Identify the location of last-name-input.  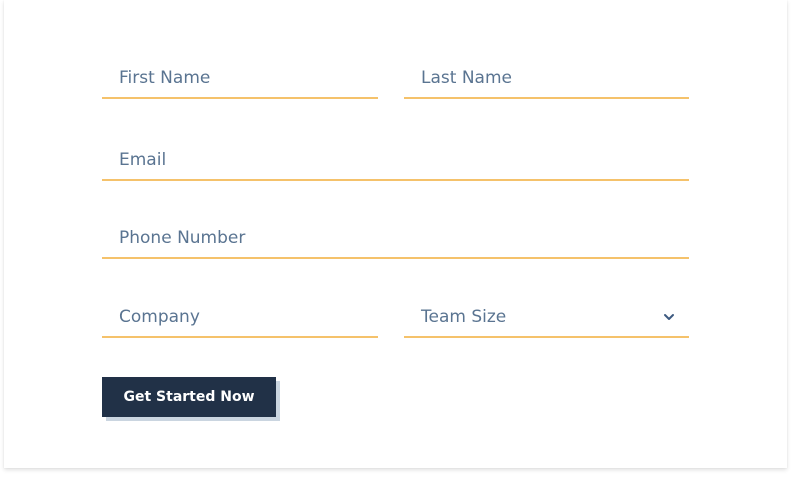
(546, 78).